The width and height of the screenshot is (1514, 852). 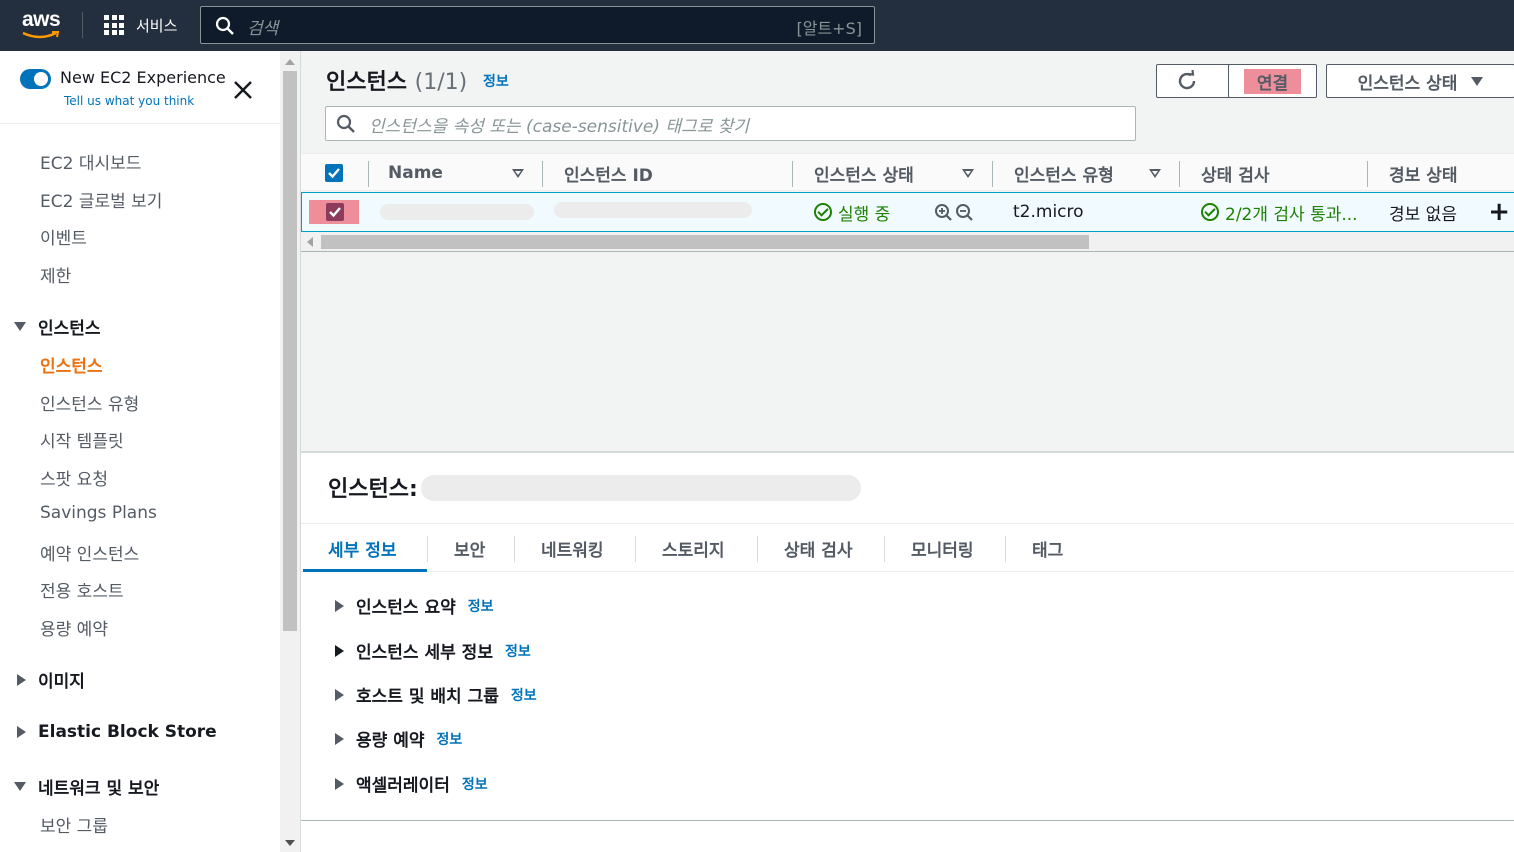 I want to click on sidebar-item-launch-templates: 시작 템플릿, so click(x=82, y=439).